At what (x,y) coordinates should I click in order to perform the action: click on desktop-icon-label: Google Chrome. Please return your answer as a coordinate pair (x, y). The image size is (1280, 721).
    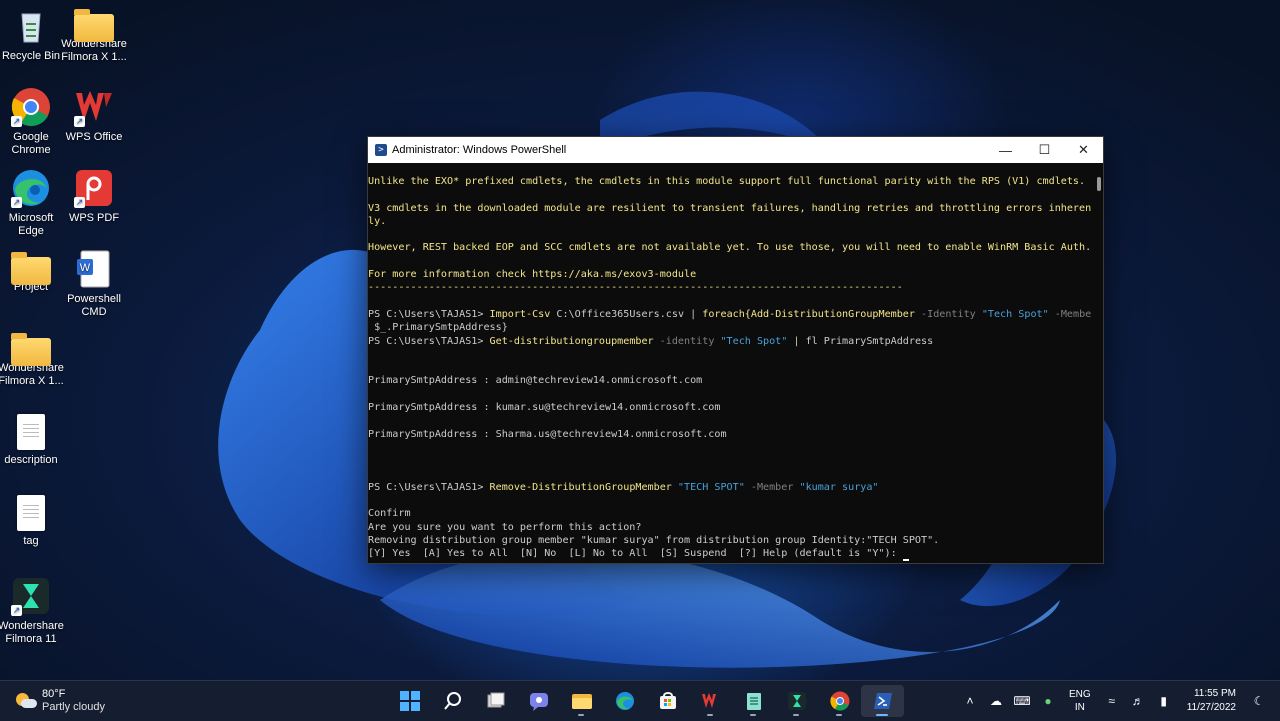
    Looking at the image, I should click on (31, 143).